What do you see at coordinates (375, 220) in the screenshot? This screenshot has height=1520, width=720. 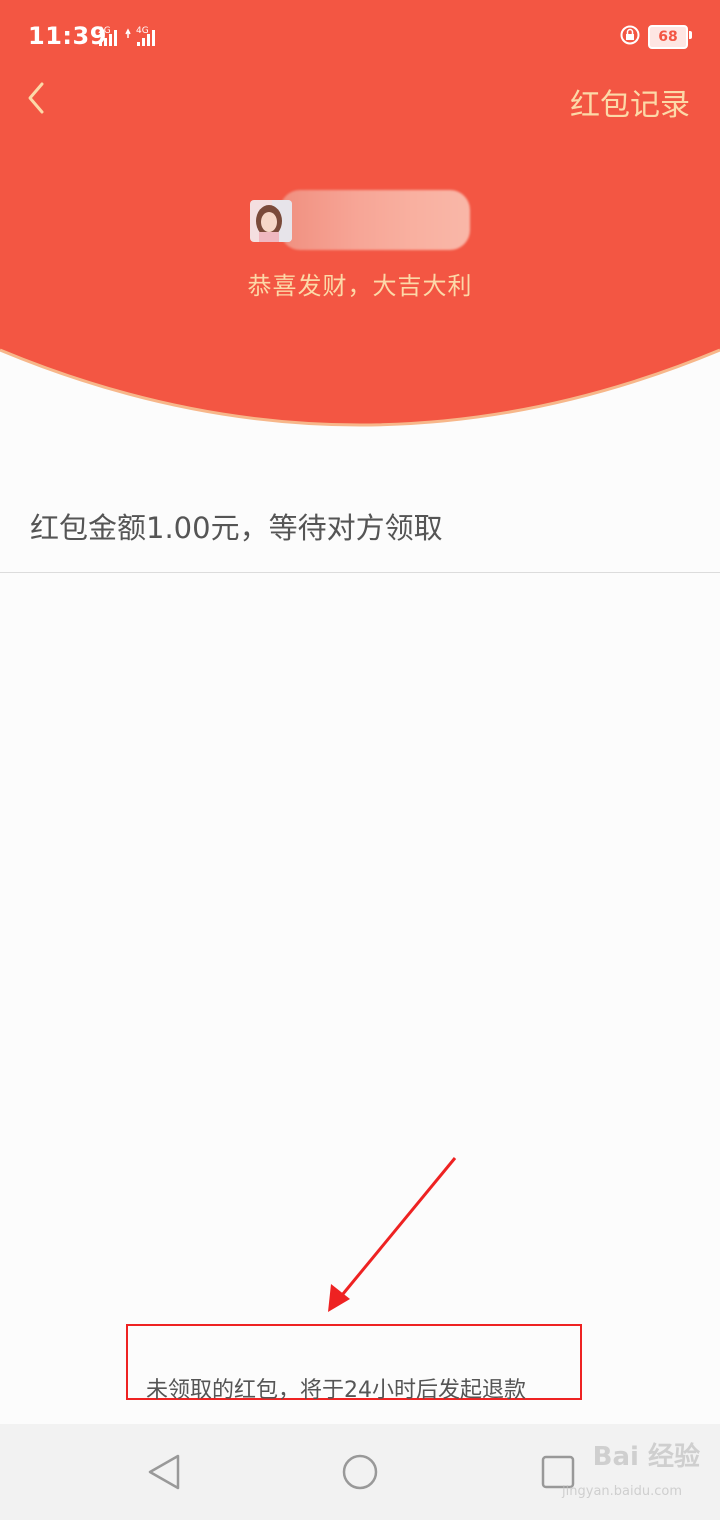 I see `sender-name-redacted` at bounding box center [375, 220].